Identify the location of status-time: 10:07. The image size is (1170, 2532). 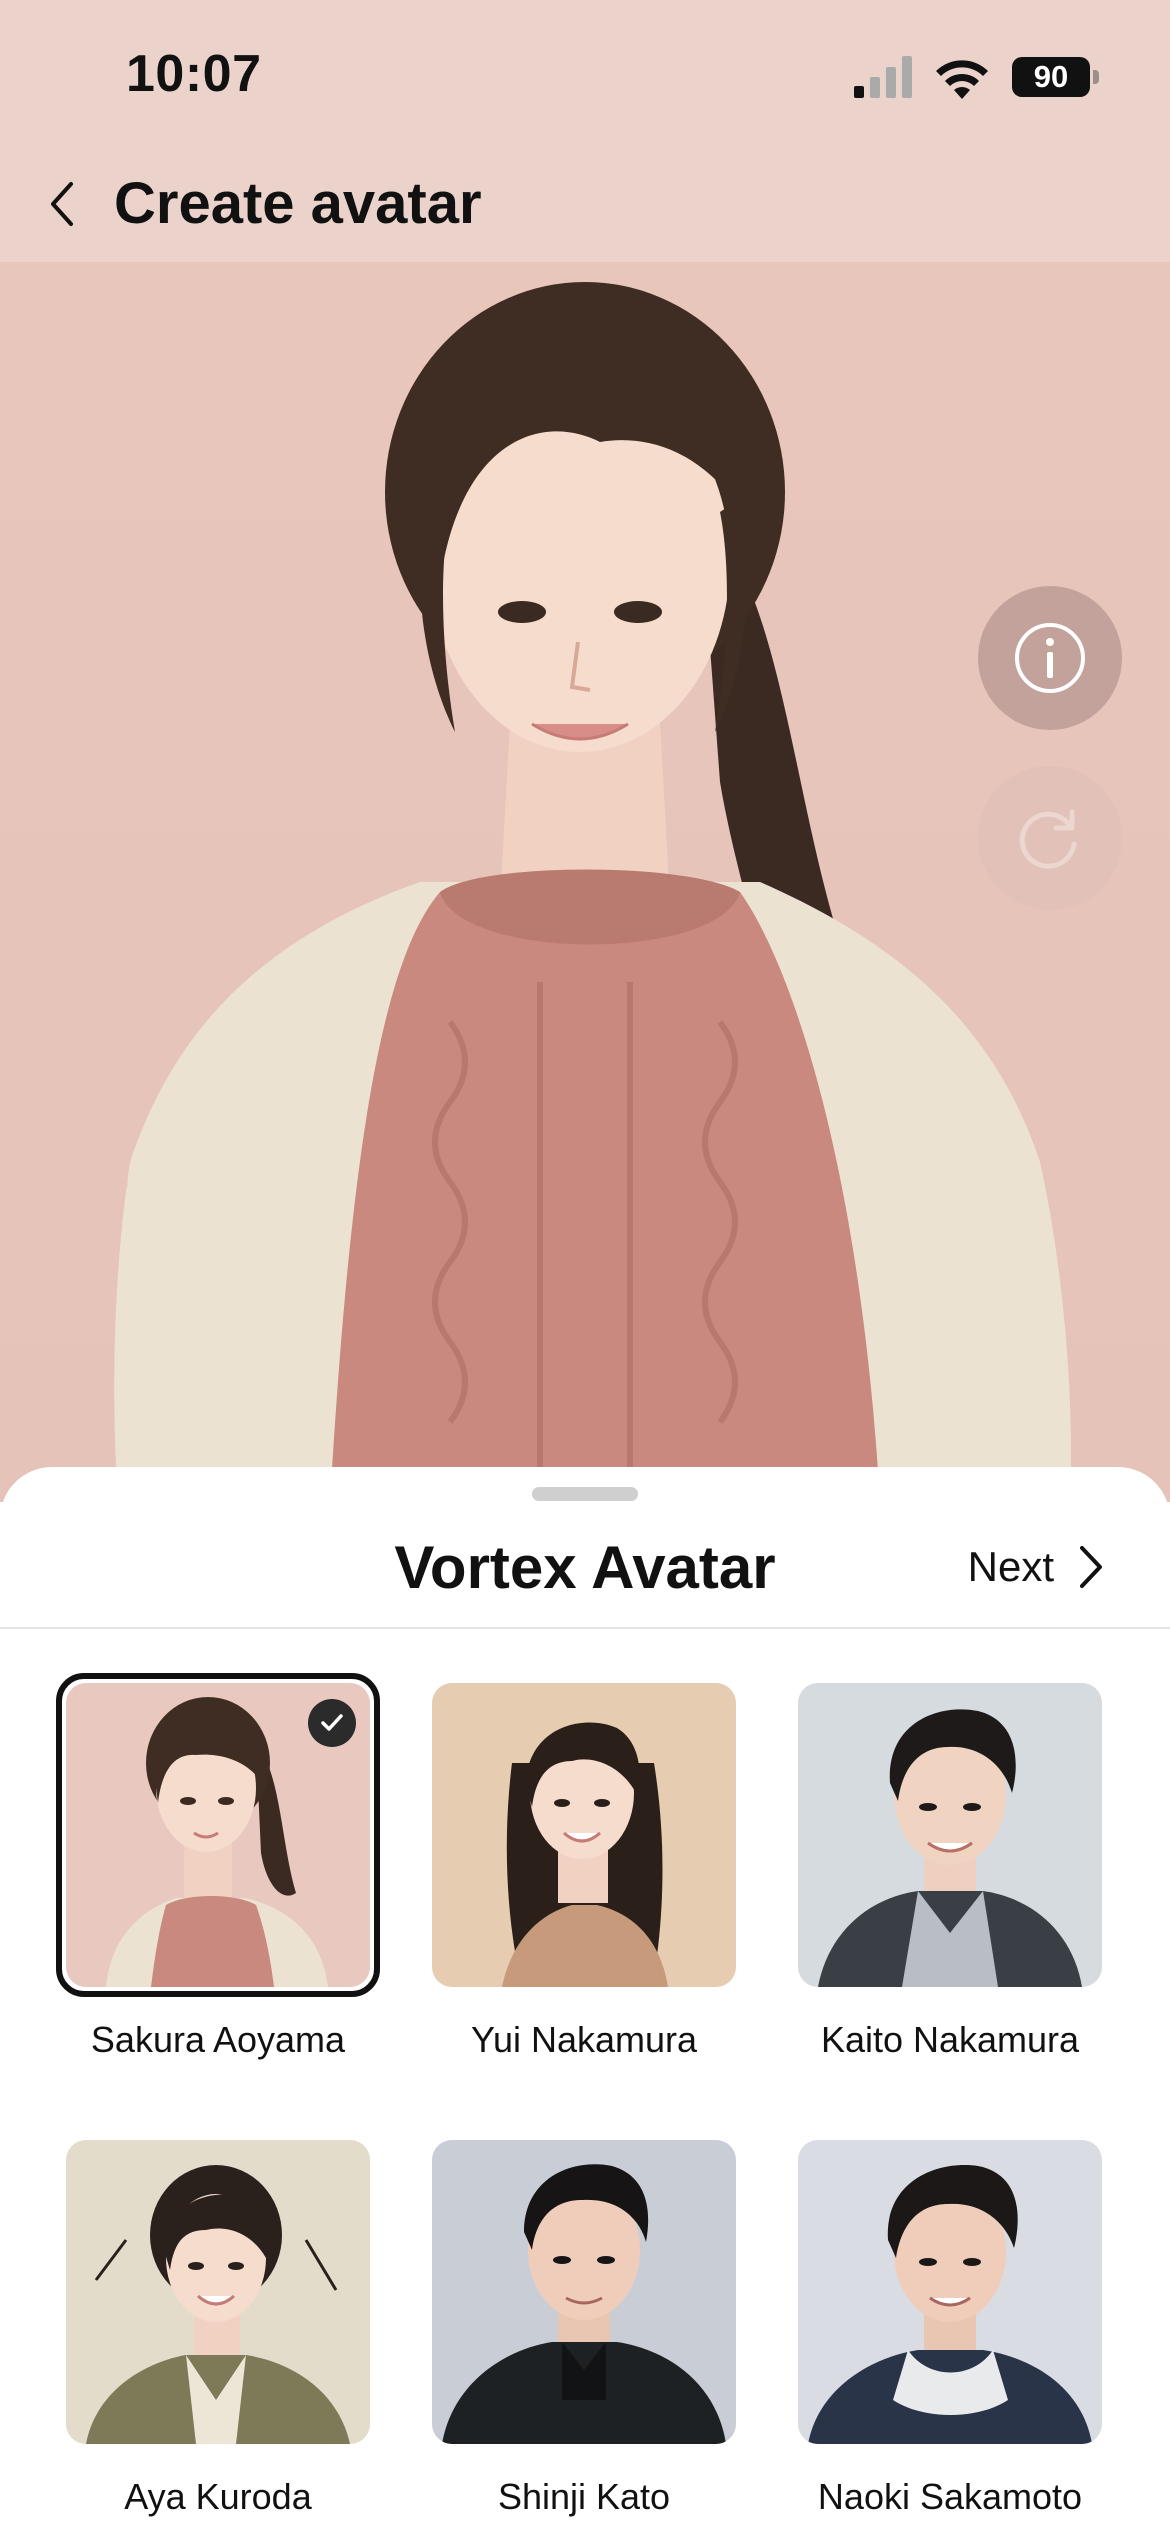
(194, 74).